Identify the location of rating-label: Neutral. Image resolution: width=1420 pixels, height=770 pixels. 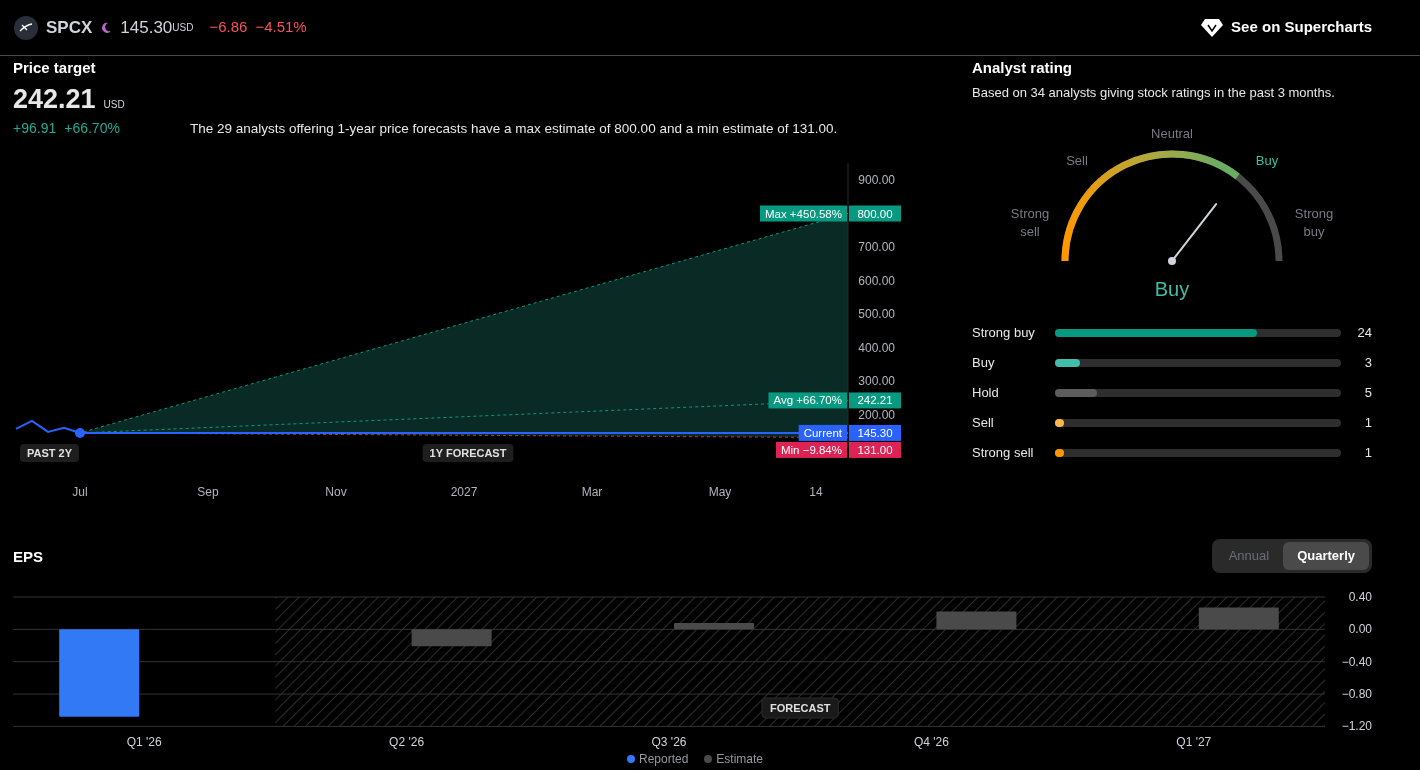
(1172, 134).